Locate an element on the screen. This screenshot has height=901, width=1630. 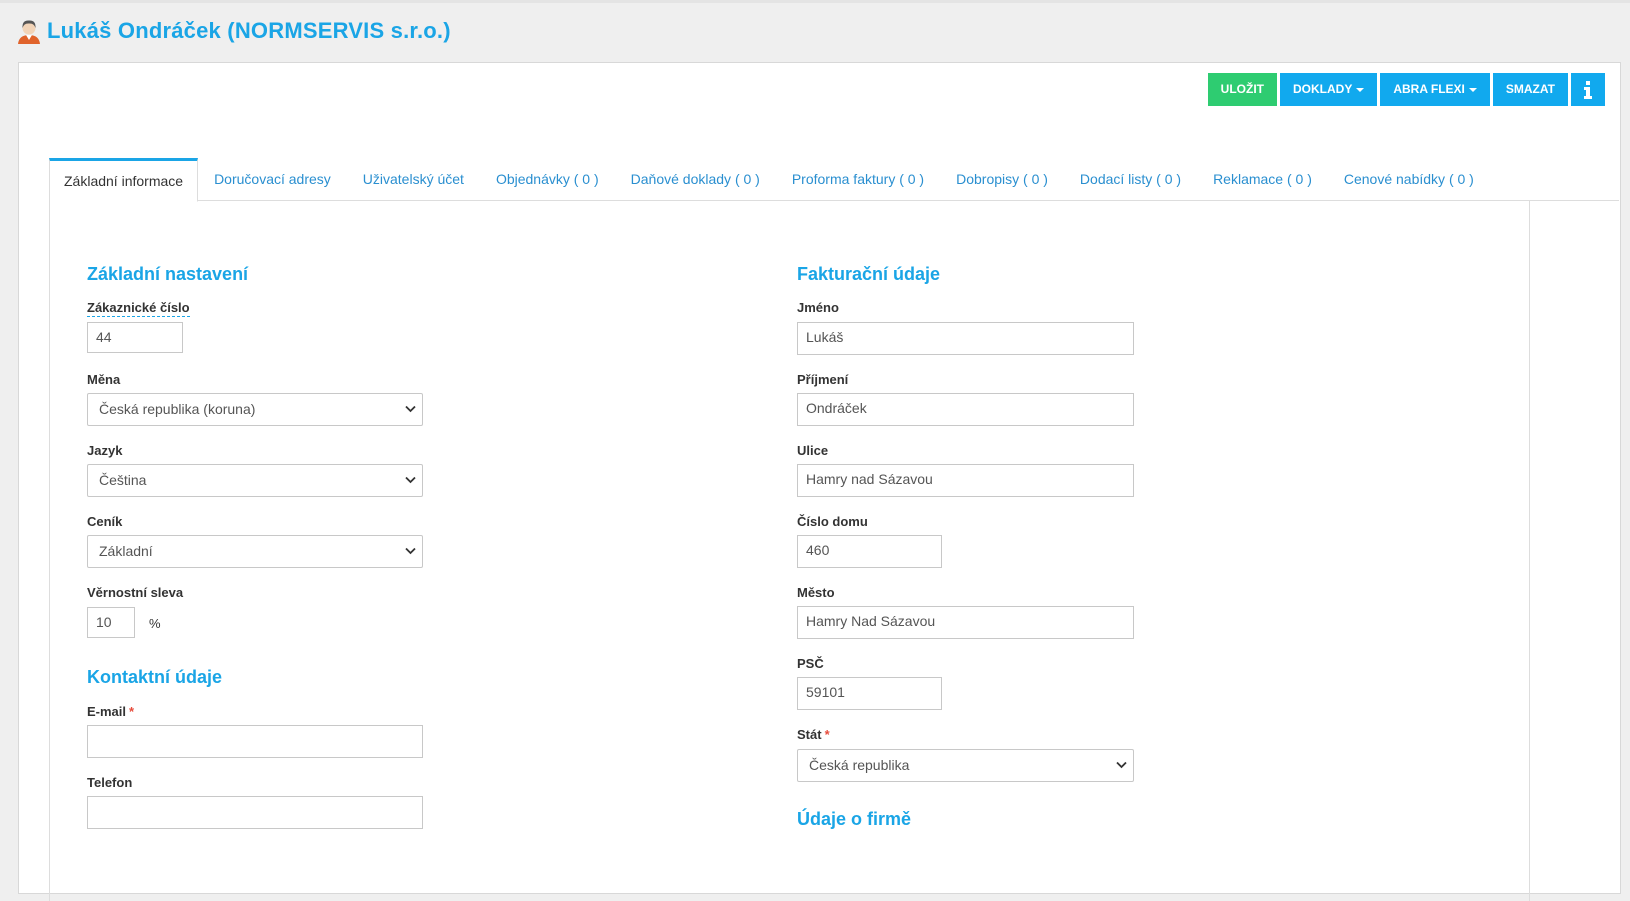
tab-basic-info: Základní informace is located at coordinates (124, 180).